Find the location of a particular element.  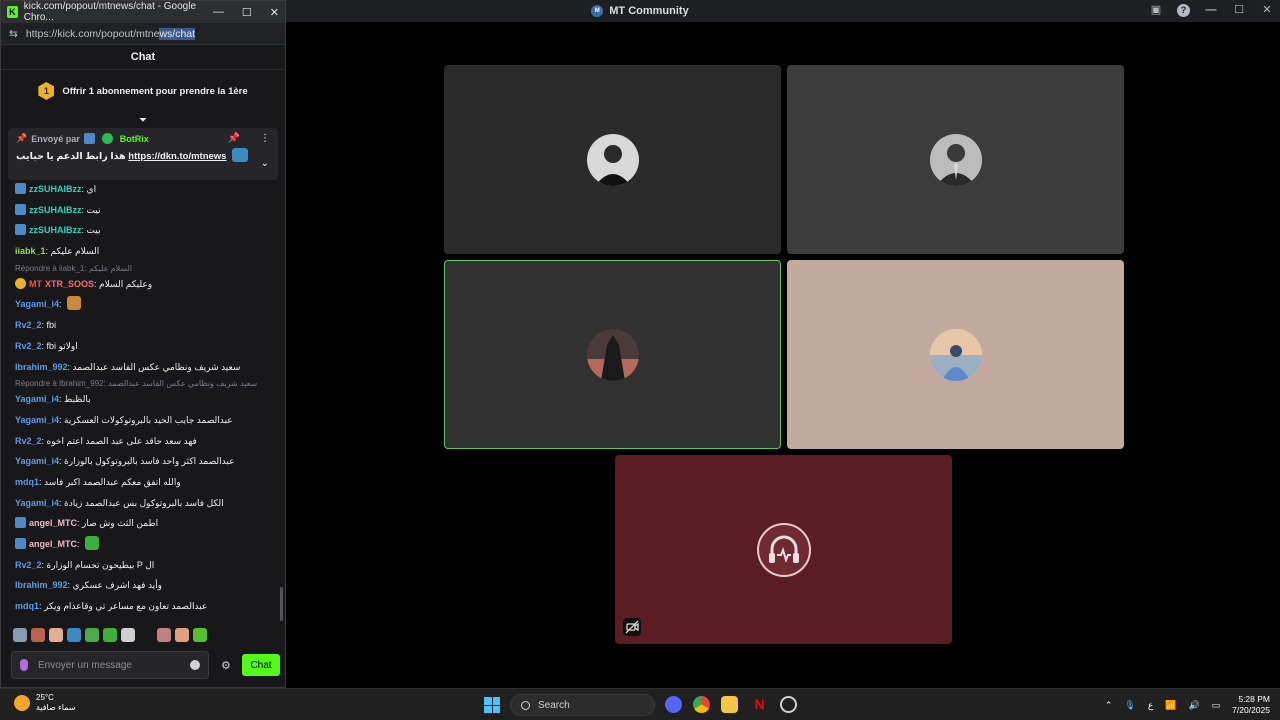

weather-widget: 25°C سماء صافية is located at coordinates (45, 703).